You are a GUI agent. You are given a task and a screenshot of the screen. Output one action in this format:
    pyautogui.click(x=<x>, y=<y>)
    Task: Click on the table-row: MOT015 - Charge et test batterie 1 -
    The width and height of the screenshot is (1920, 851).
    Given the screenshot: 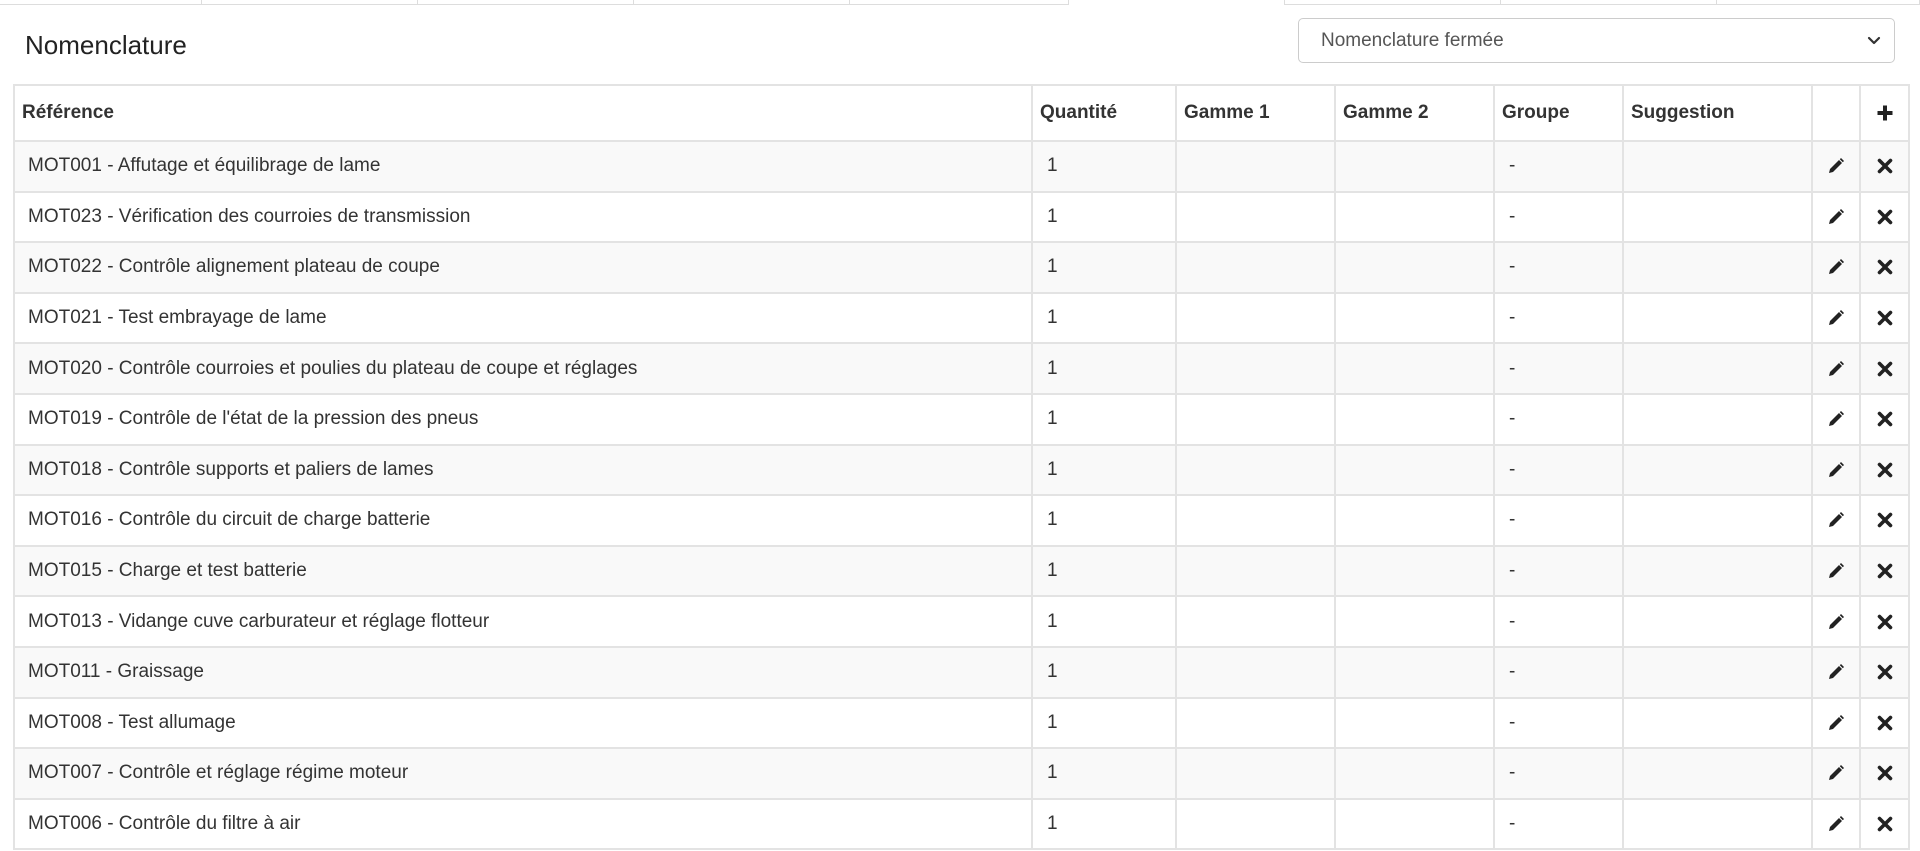 What is the action you would take?
    pyautogui.click(x=961, y=571)
    